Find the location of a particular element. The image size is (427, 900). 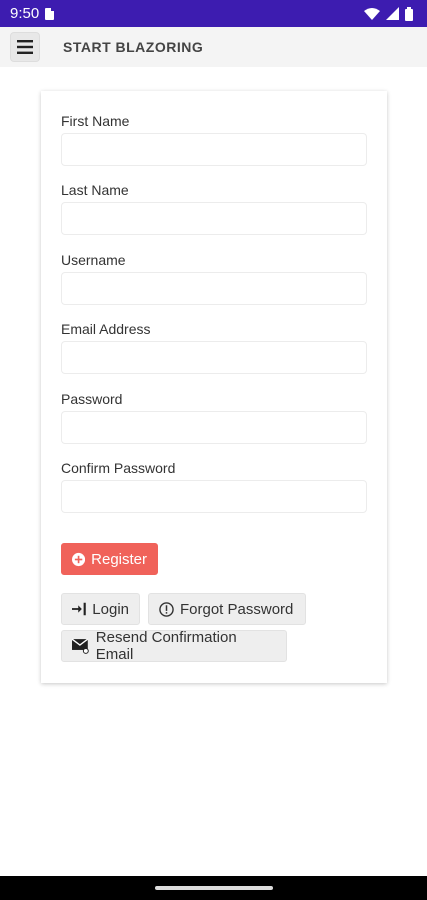

wifi-icon is located at coordinates (372, 13).